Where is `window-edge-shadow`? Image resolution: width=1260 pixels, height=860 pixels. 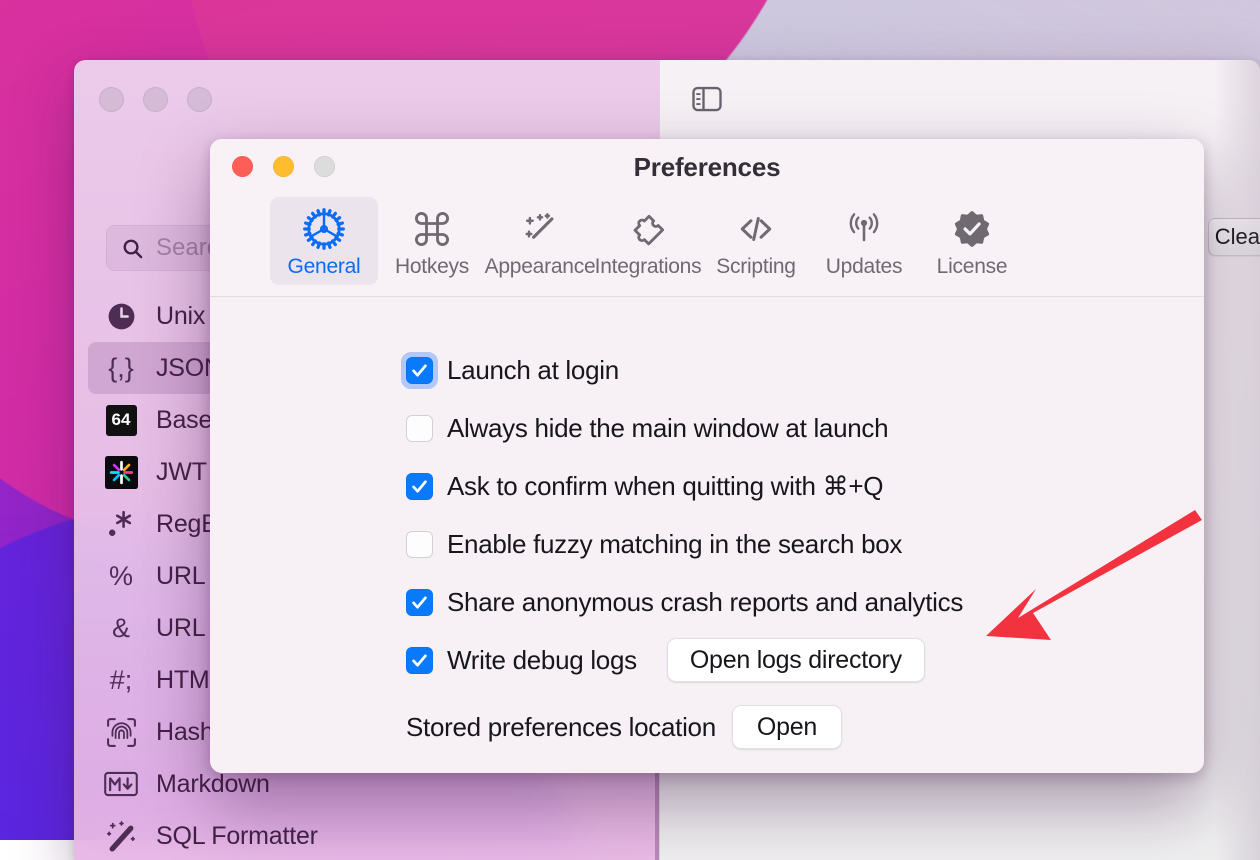 window-edge-shadow is located at coordinates (1237, 460).